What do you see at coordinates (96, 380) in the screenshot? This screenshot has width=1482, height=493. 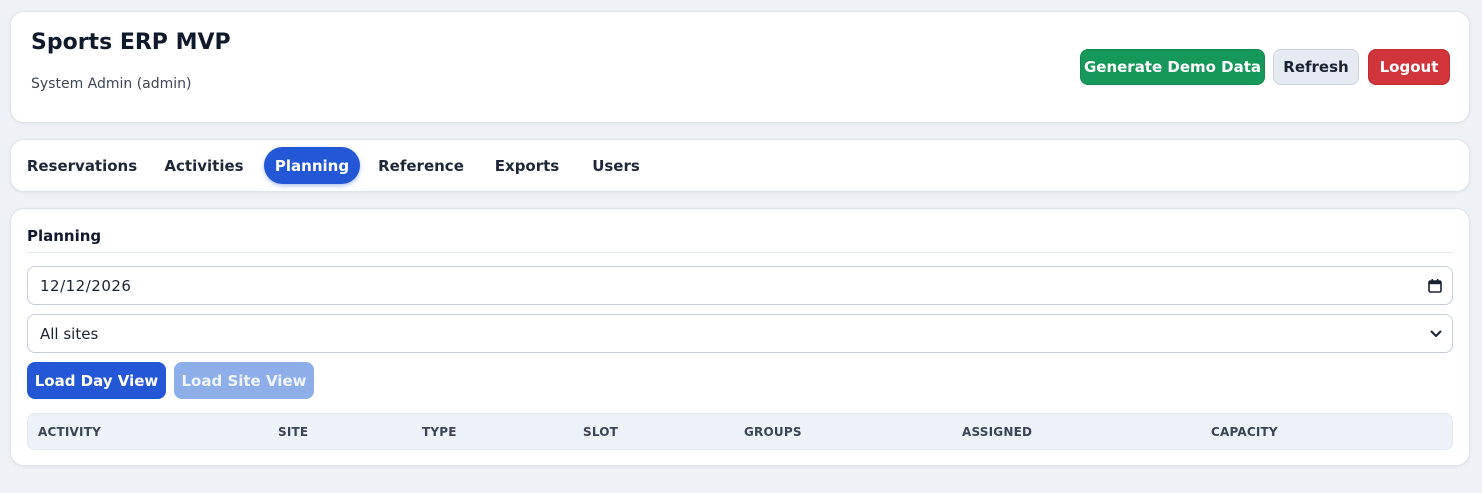 I see `load-day-view-button: Load Day View` at bounding box center [96, 380].